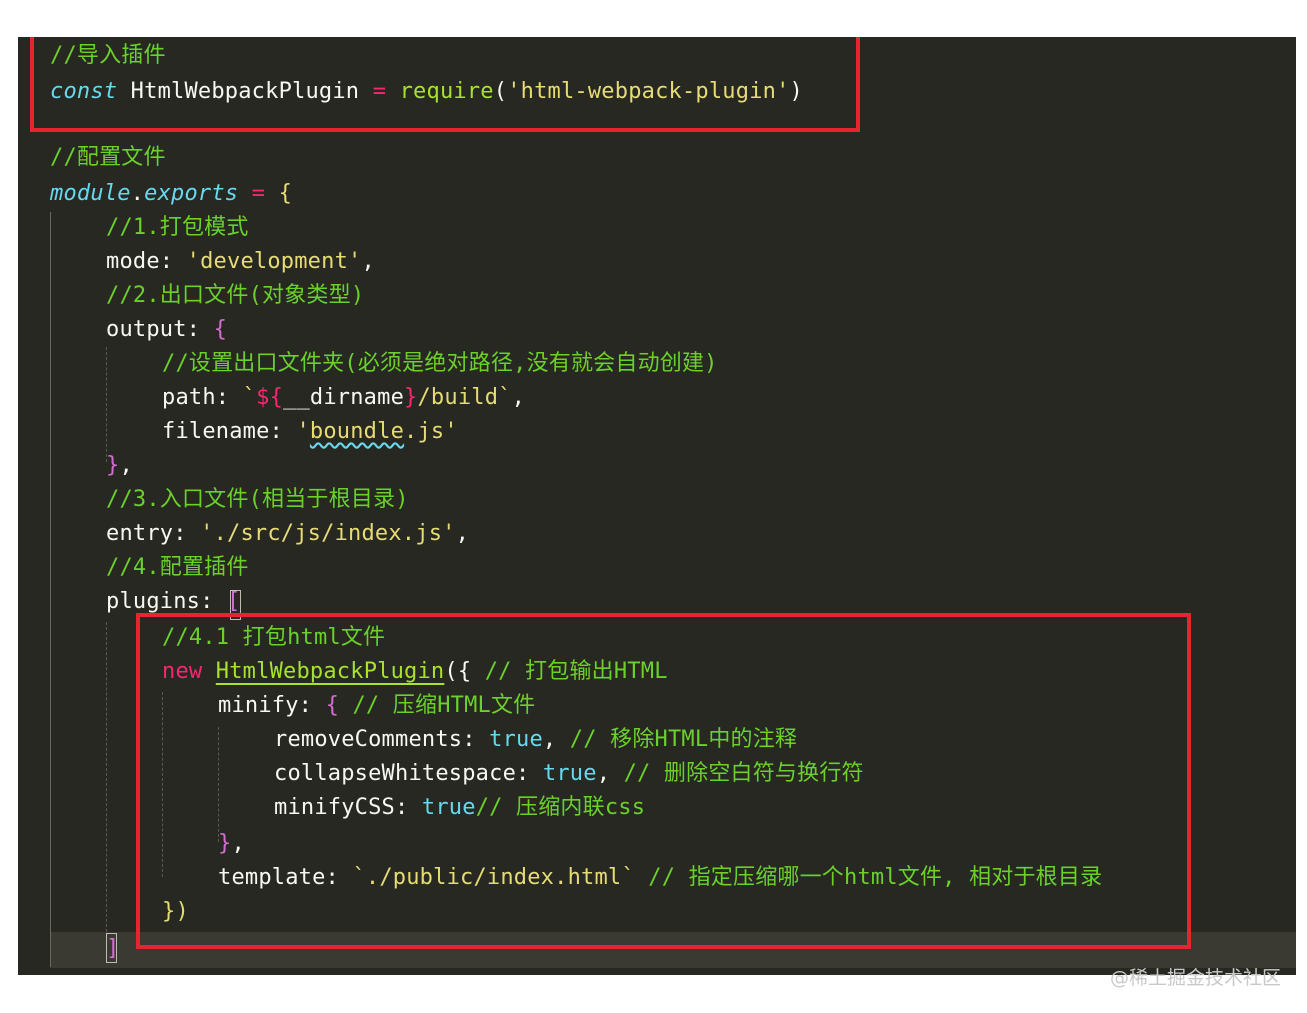 The width and height of the screenshot is (1307, 1013). What do you see at coordinates (229, 431) in the screenshot?
I see `code-token: filename:` at bounding box center [229, 431].